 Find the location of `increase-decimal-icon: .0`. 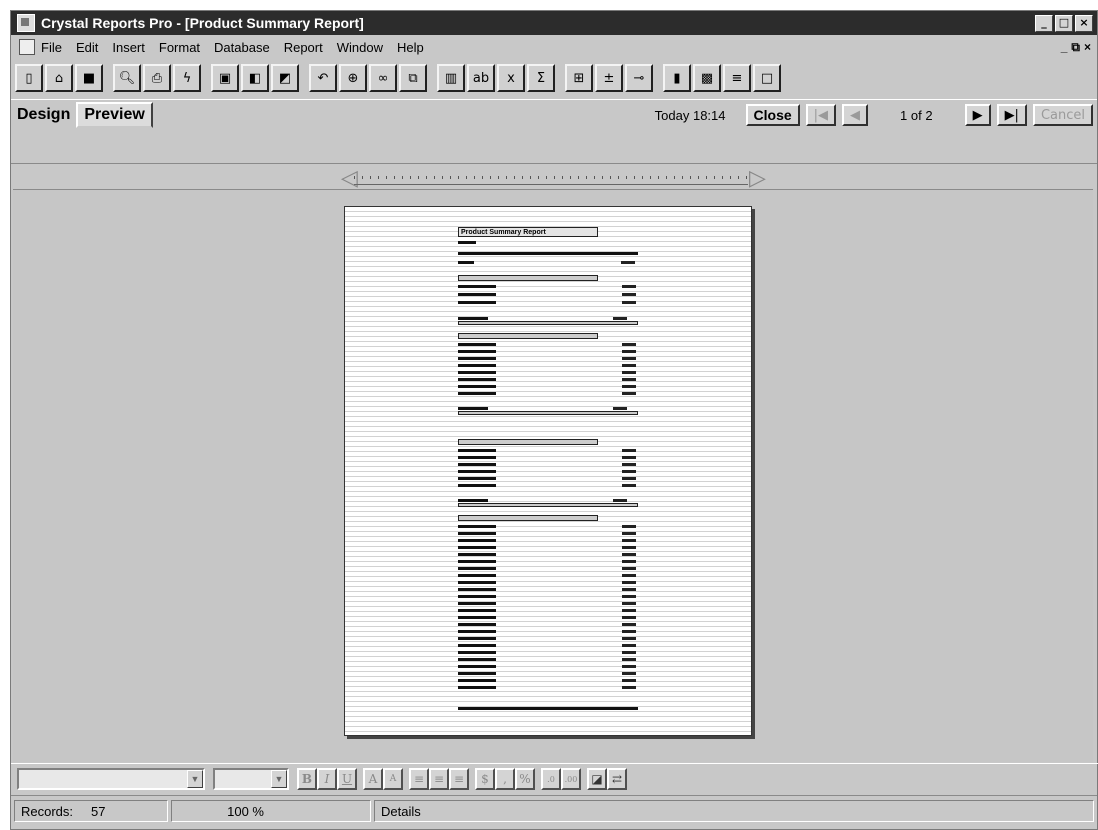

increase-decimal-icon: .0 is located at coordinates (551, 779).